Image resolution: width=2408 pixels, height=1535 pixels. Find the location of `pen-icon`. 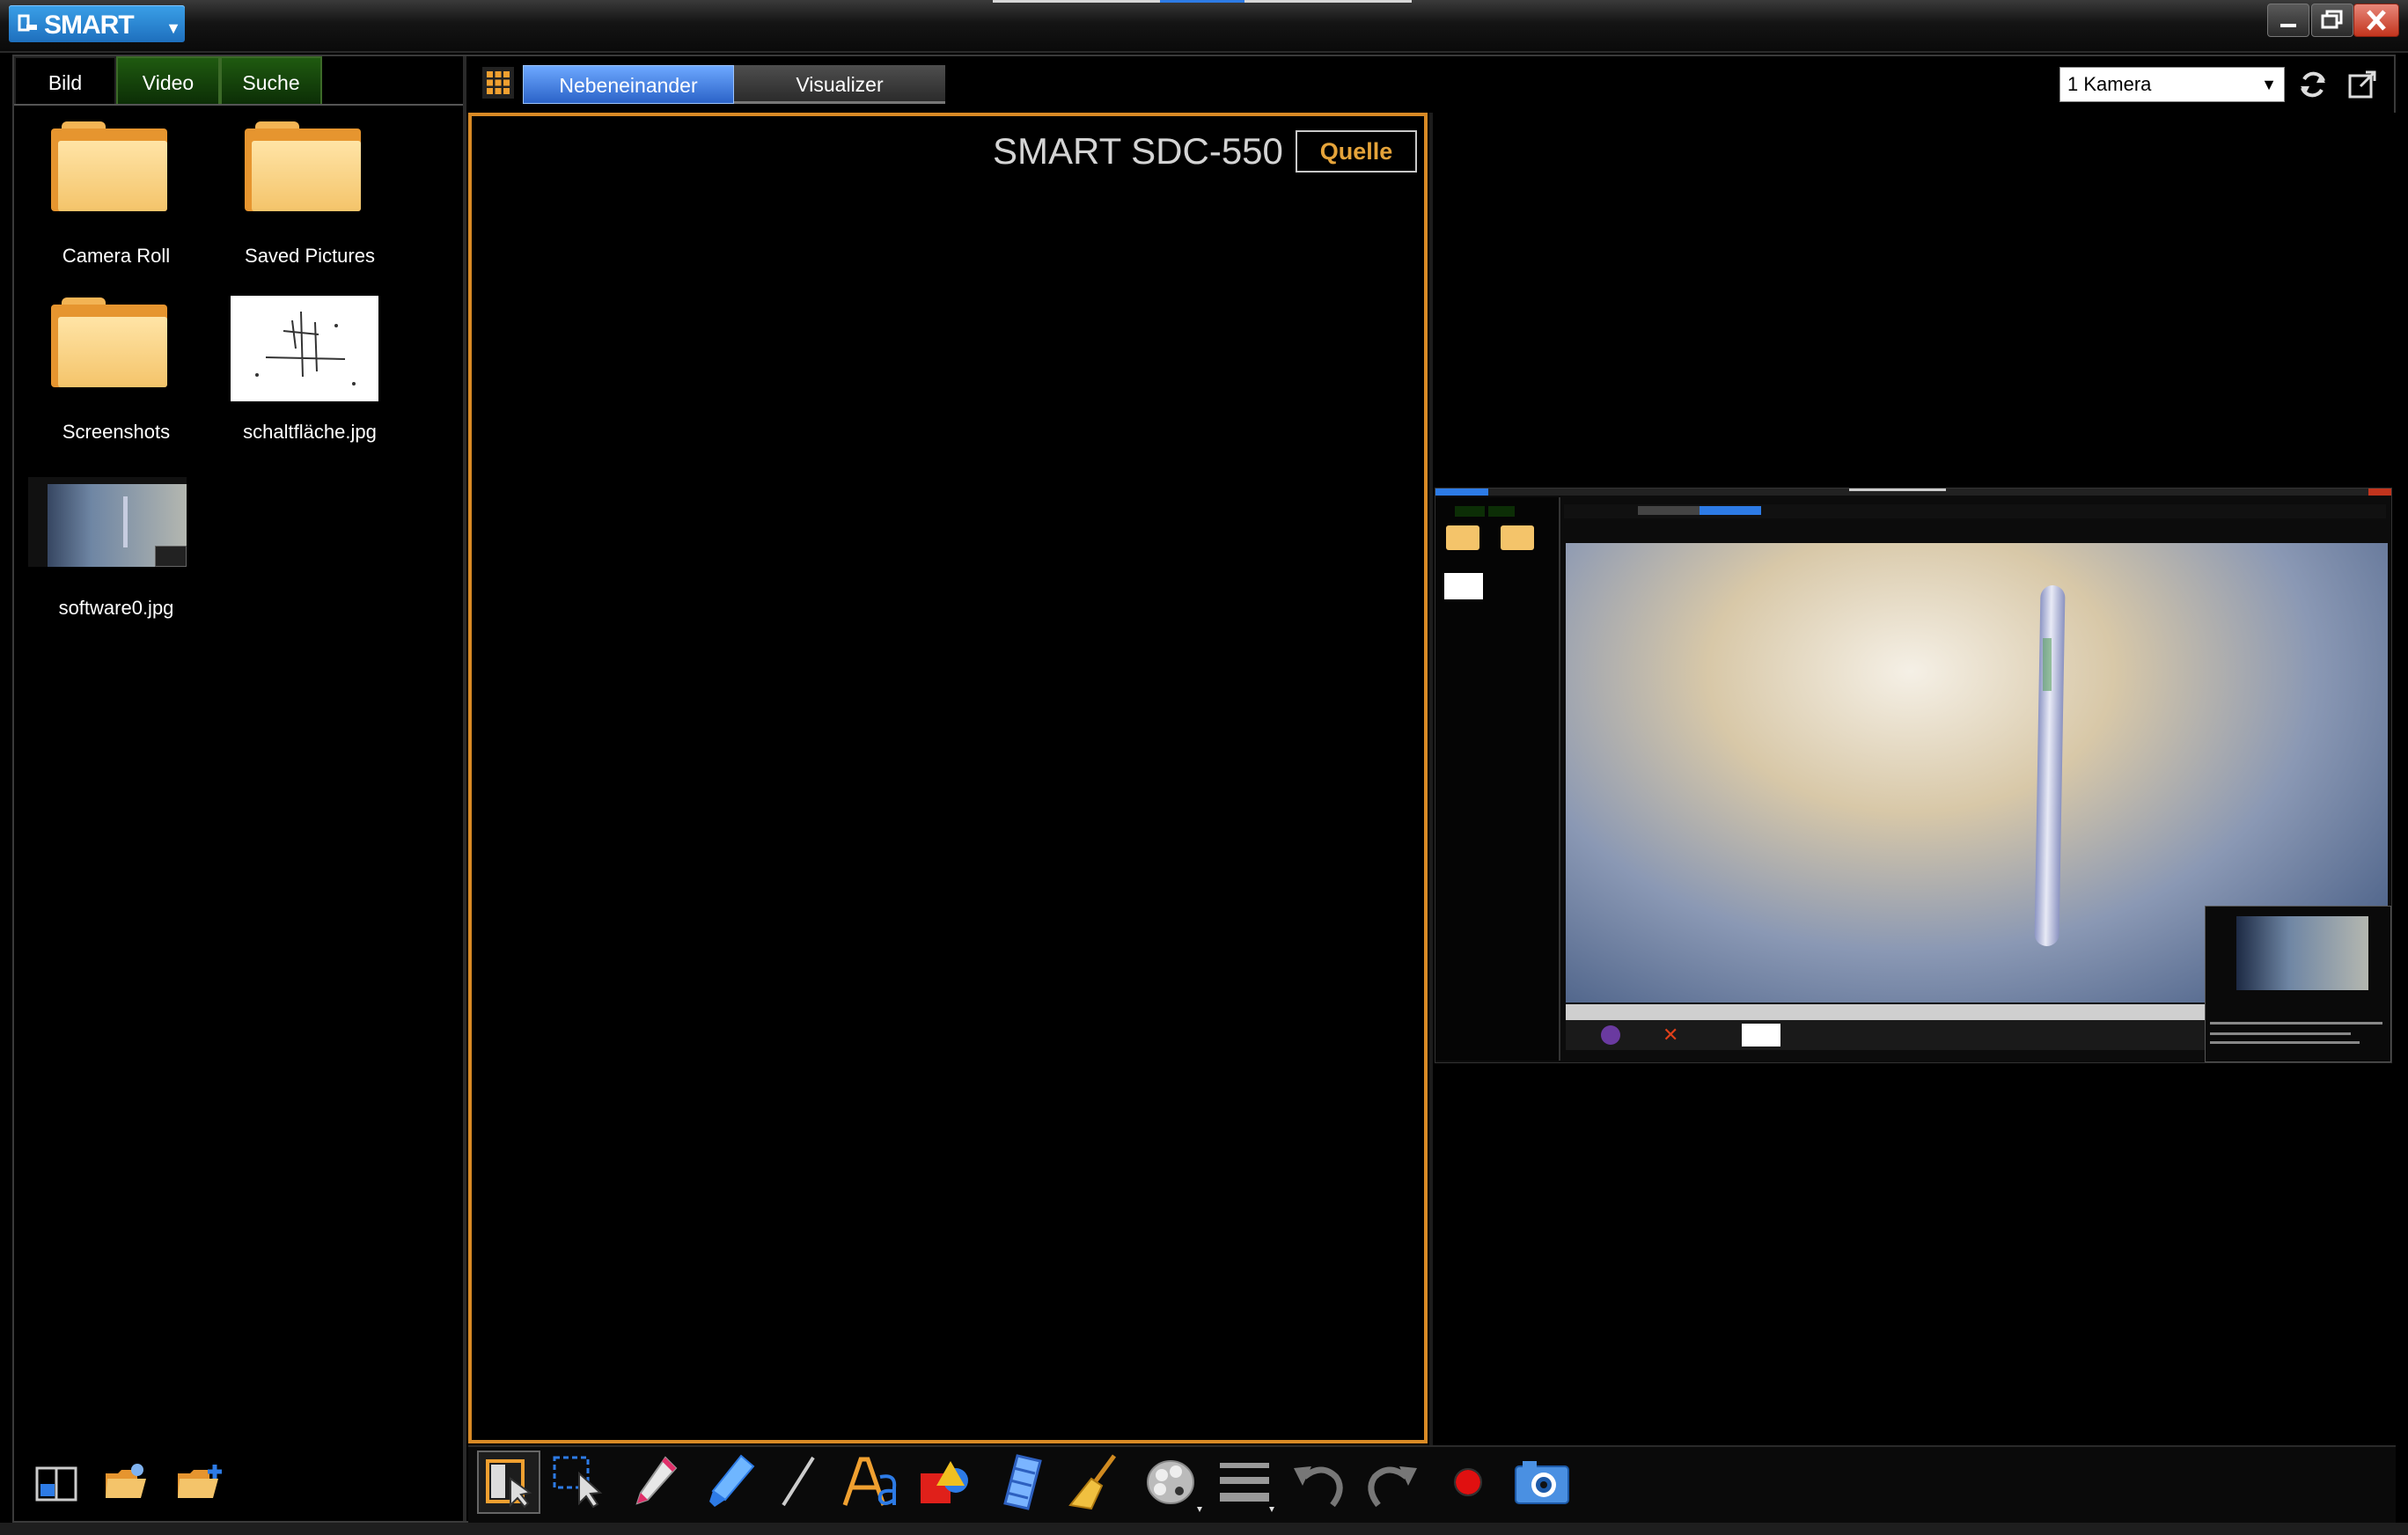

pen-icon is located at coordinates (656, 1480).